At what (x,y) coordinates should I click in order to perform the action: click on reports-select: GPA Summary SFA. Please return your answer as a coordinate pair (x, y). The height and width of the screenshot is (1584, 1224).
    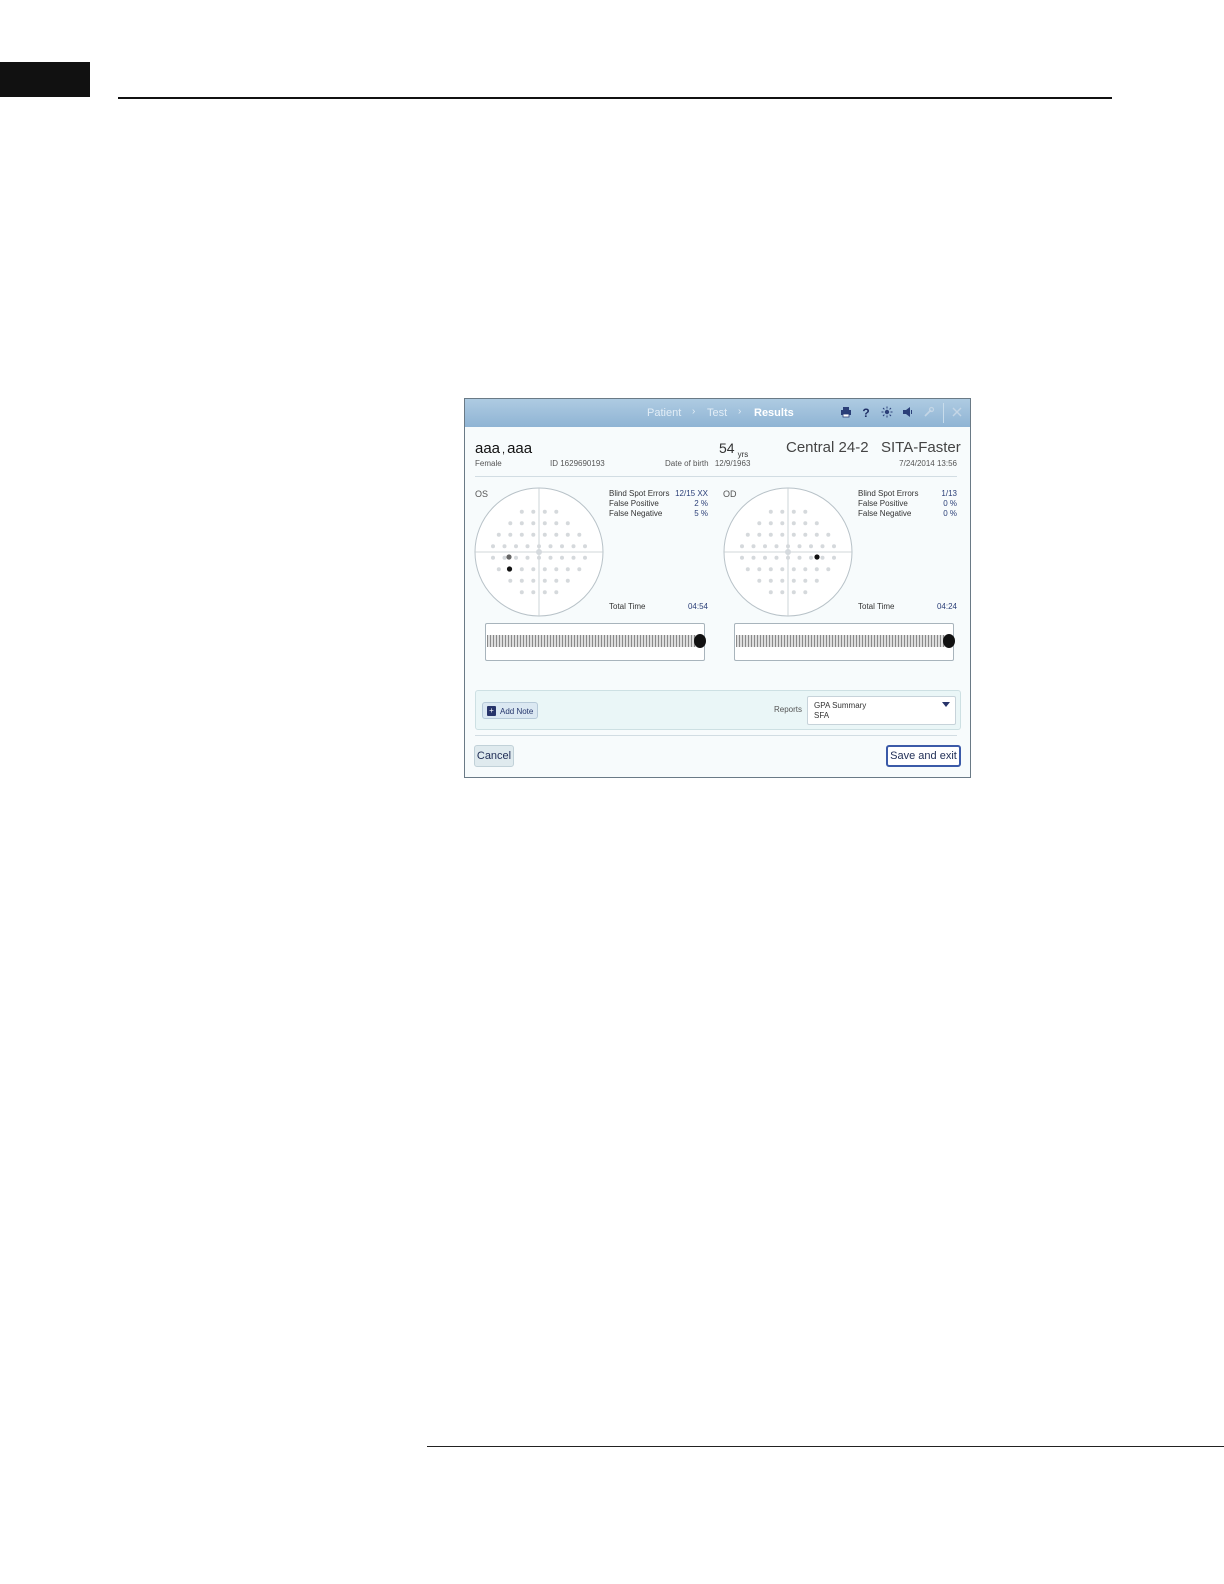
    Looking at the image, I should click on (881, 710).